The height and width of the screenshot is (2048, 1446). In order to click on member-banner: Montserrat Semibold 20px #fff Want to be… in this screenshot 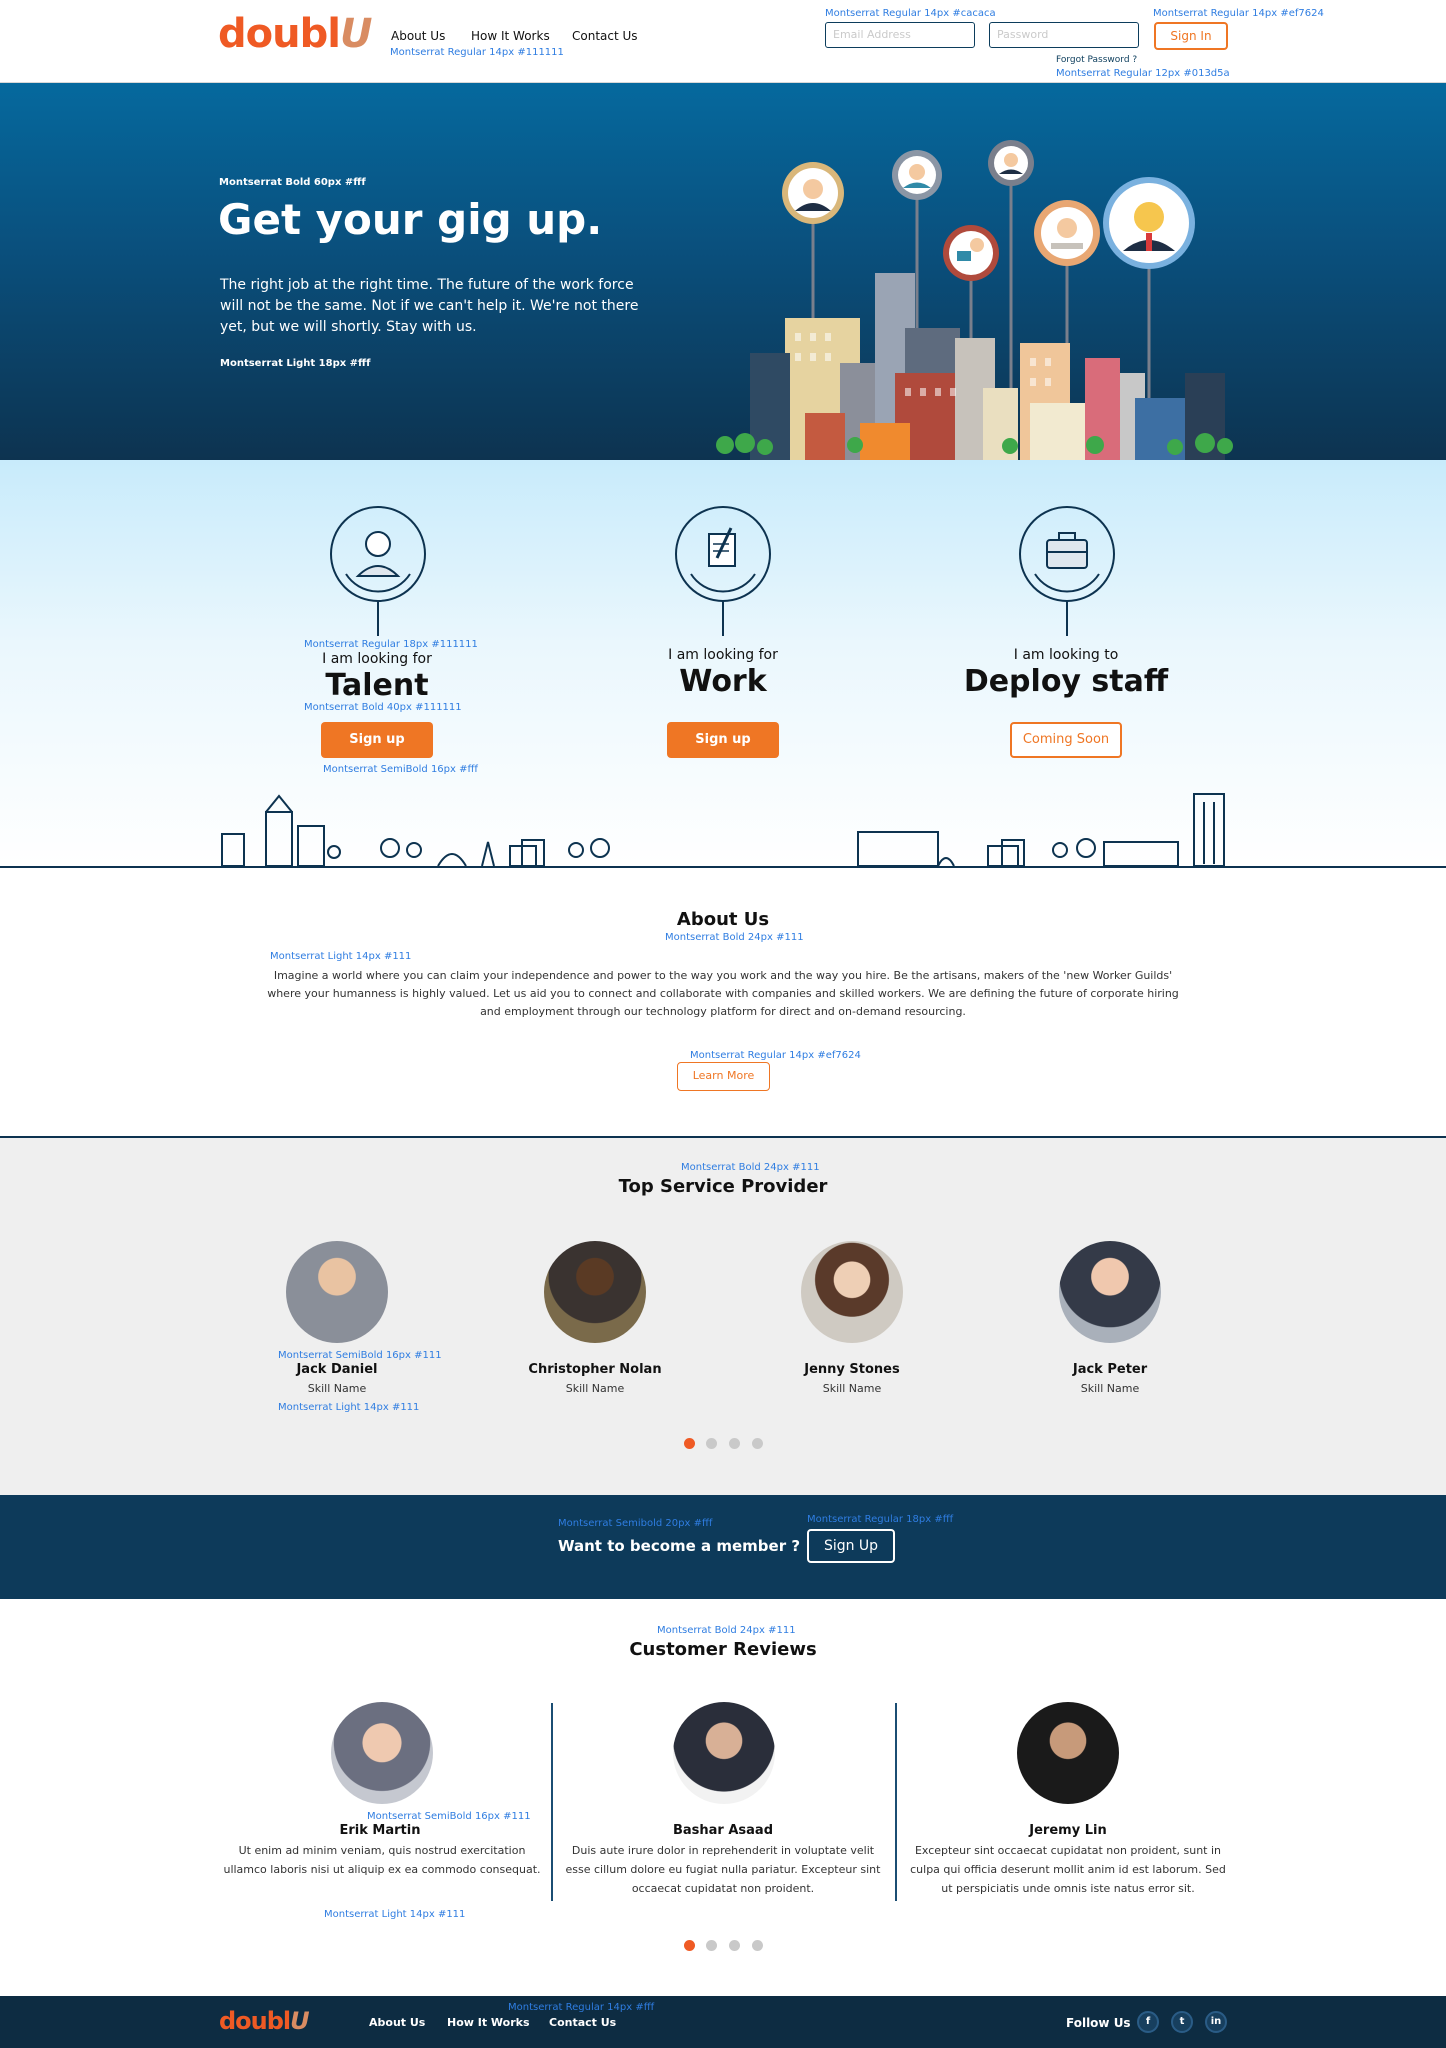, I will do `click(723, 1547)`.